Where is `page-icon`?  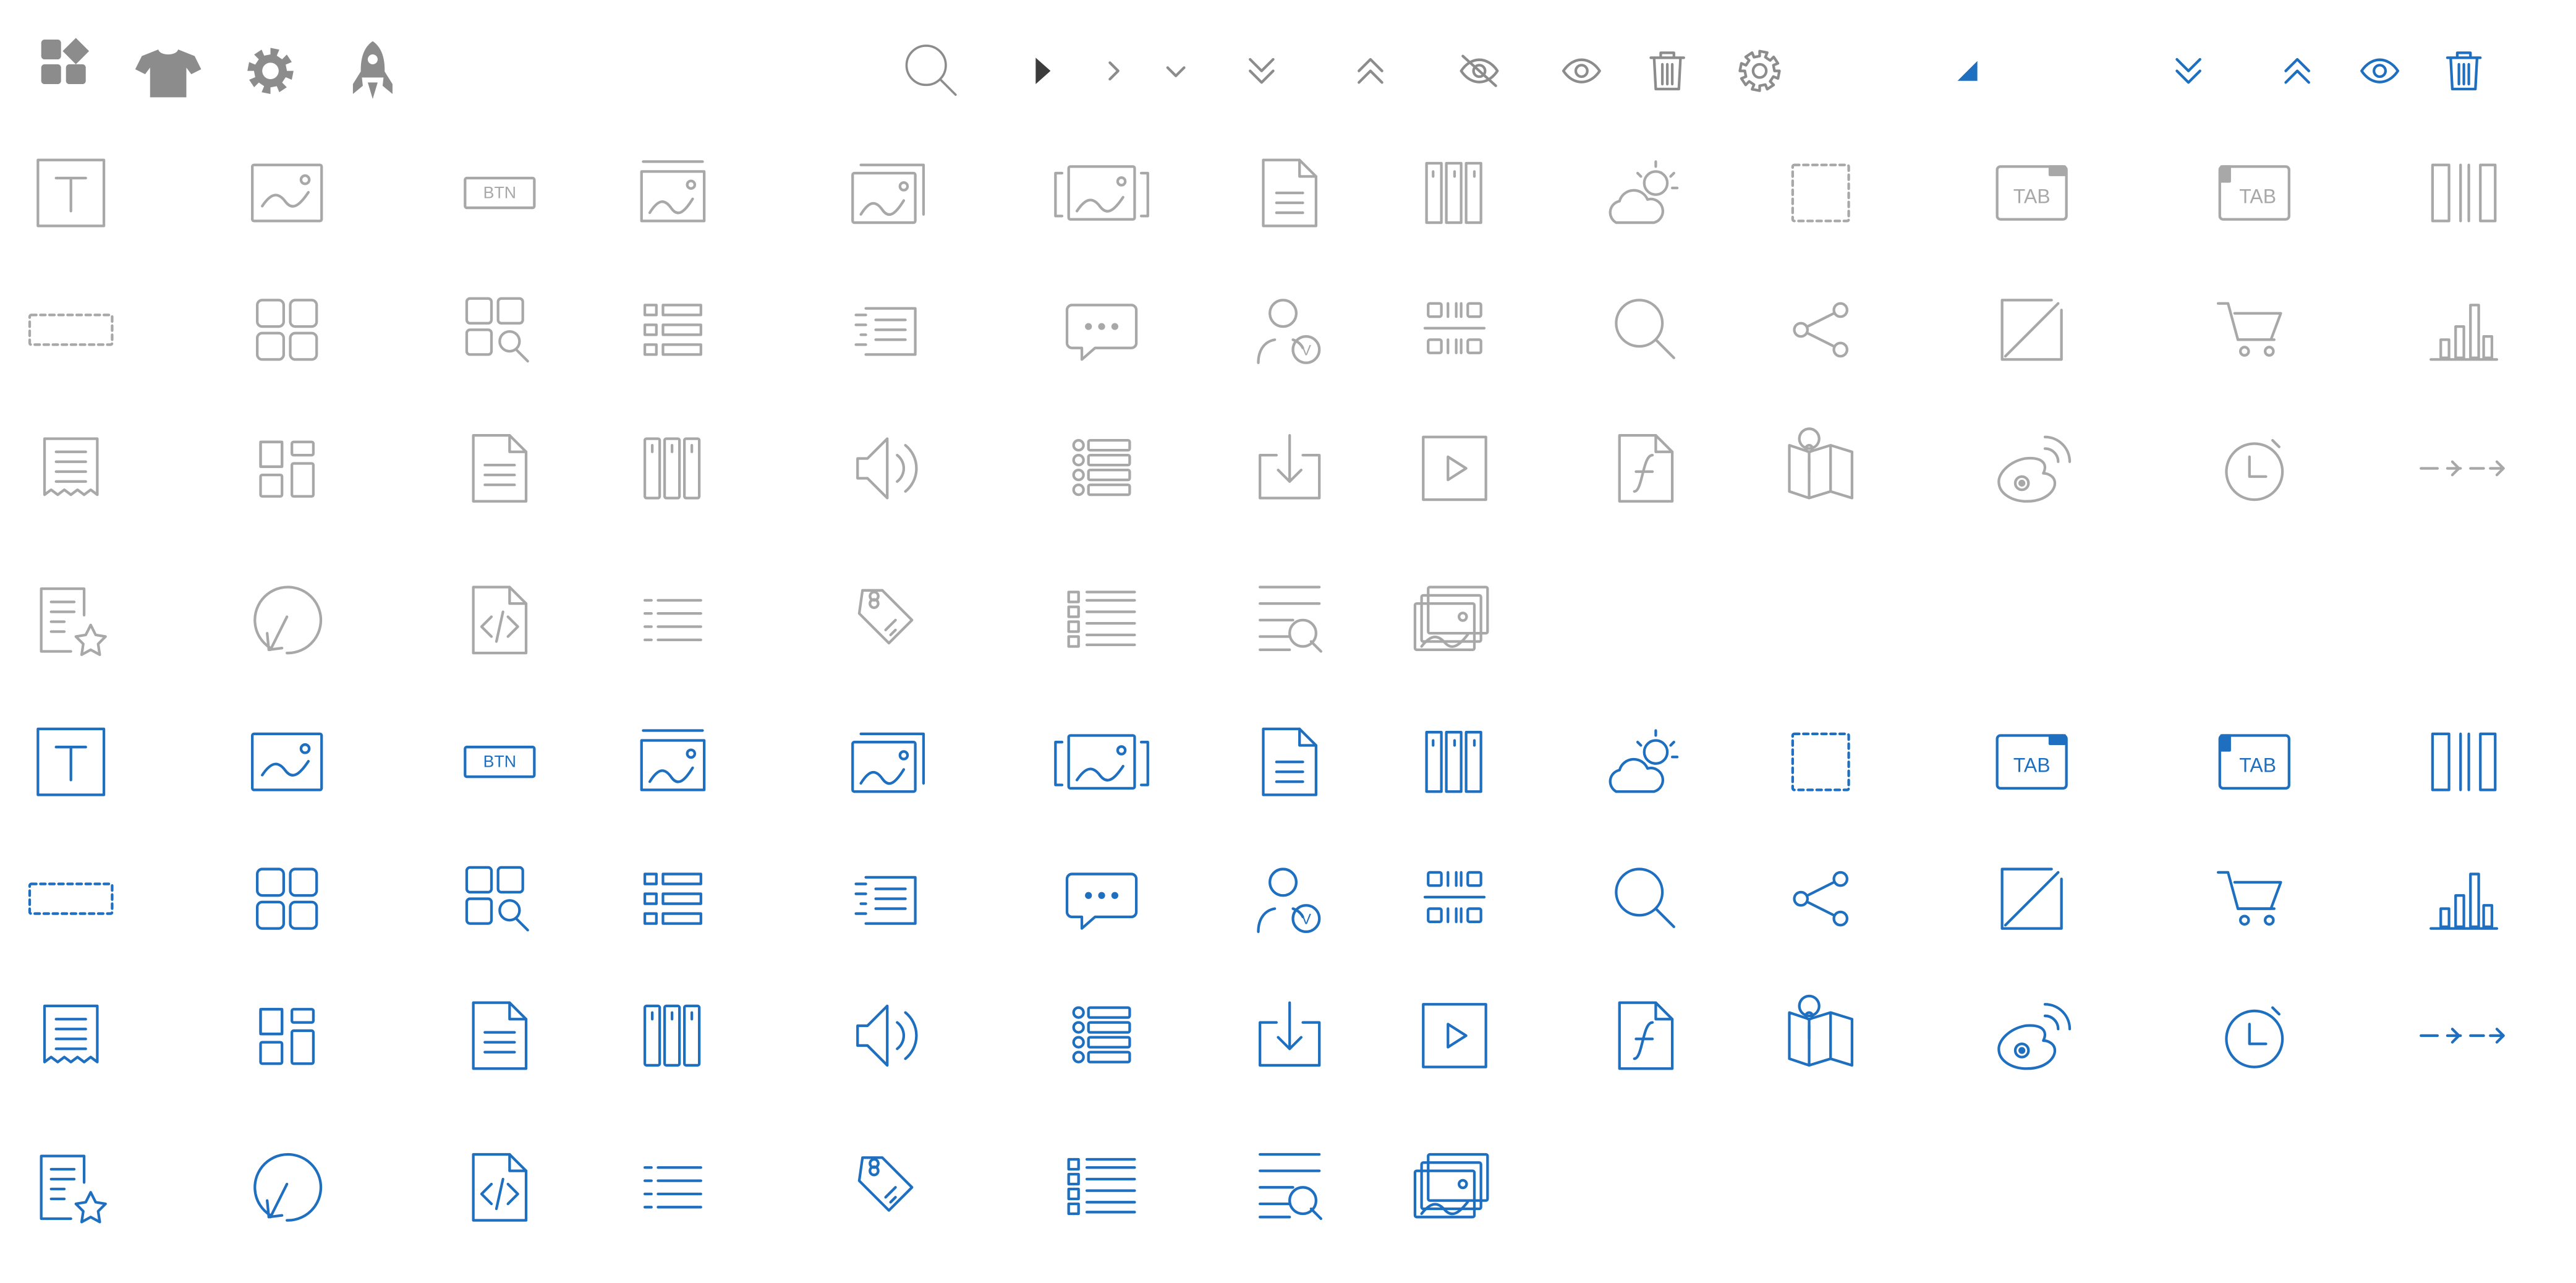 page-icon is located at coordinates (500, 1035).